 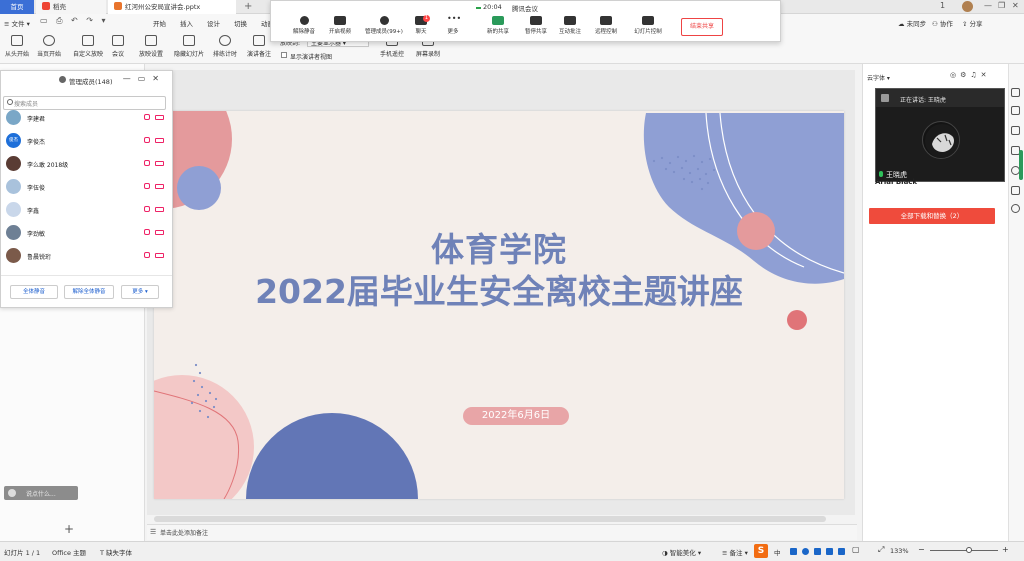 I want to click on member-row: 李鑫, so click(x=86, y=209).